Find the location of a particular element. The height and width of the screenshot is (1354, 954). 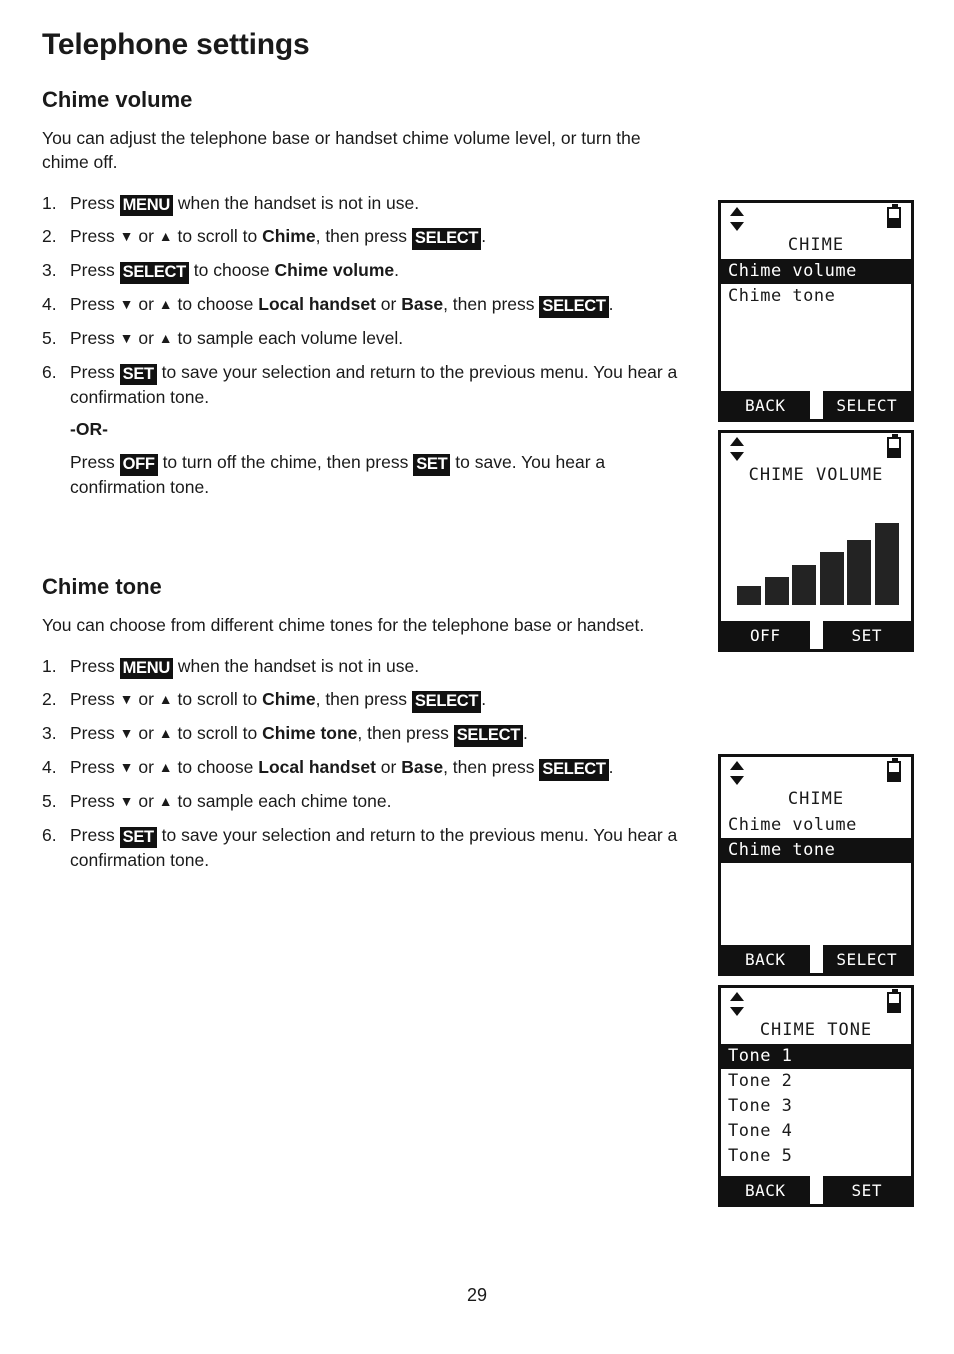

arrow-down-icon: ▼ is located at coordinates (126, 767).